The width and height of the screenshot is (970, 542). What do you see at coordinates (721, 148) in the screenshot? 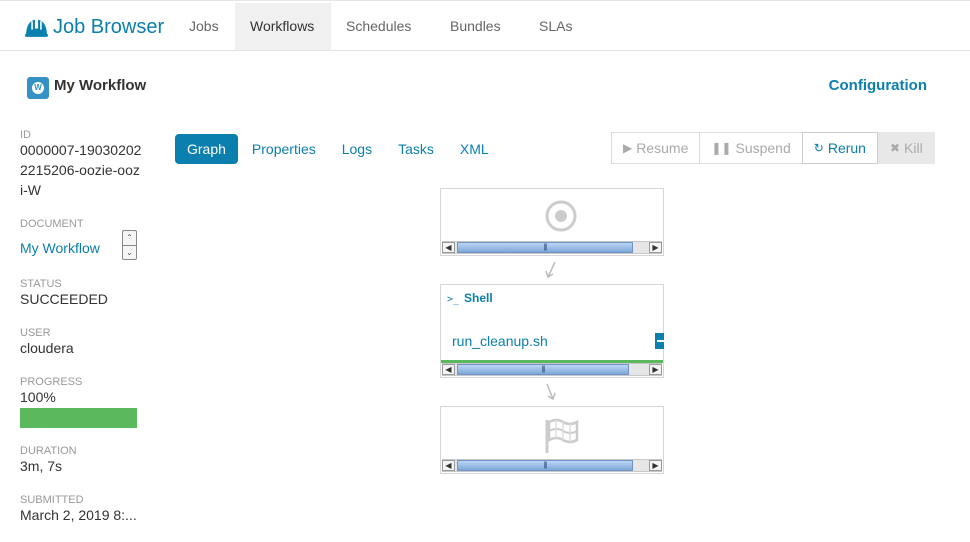
I see `pause-icon: ❚❚` at bounding box center [721, 148].